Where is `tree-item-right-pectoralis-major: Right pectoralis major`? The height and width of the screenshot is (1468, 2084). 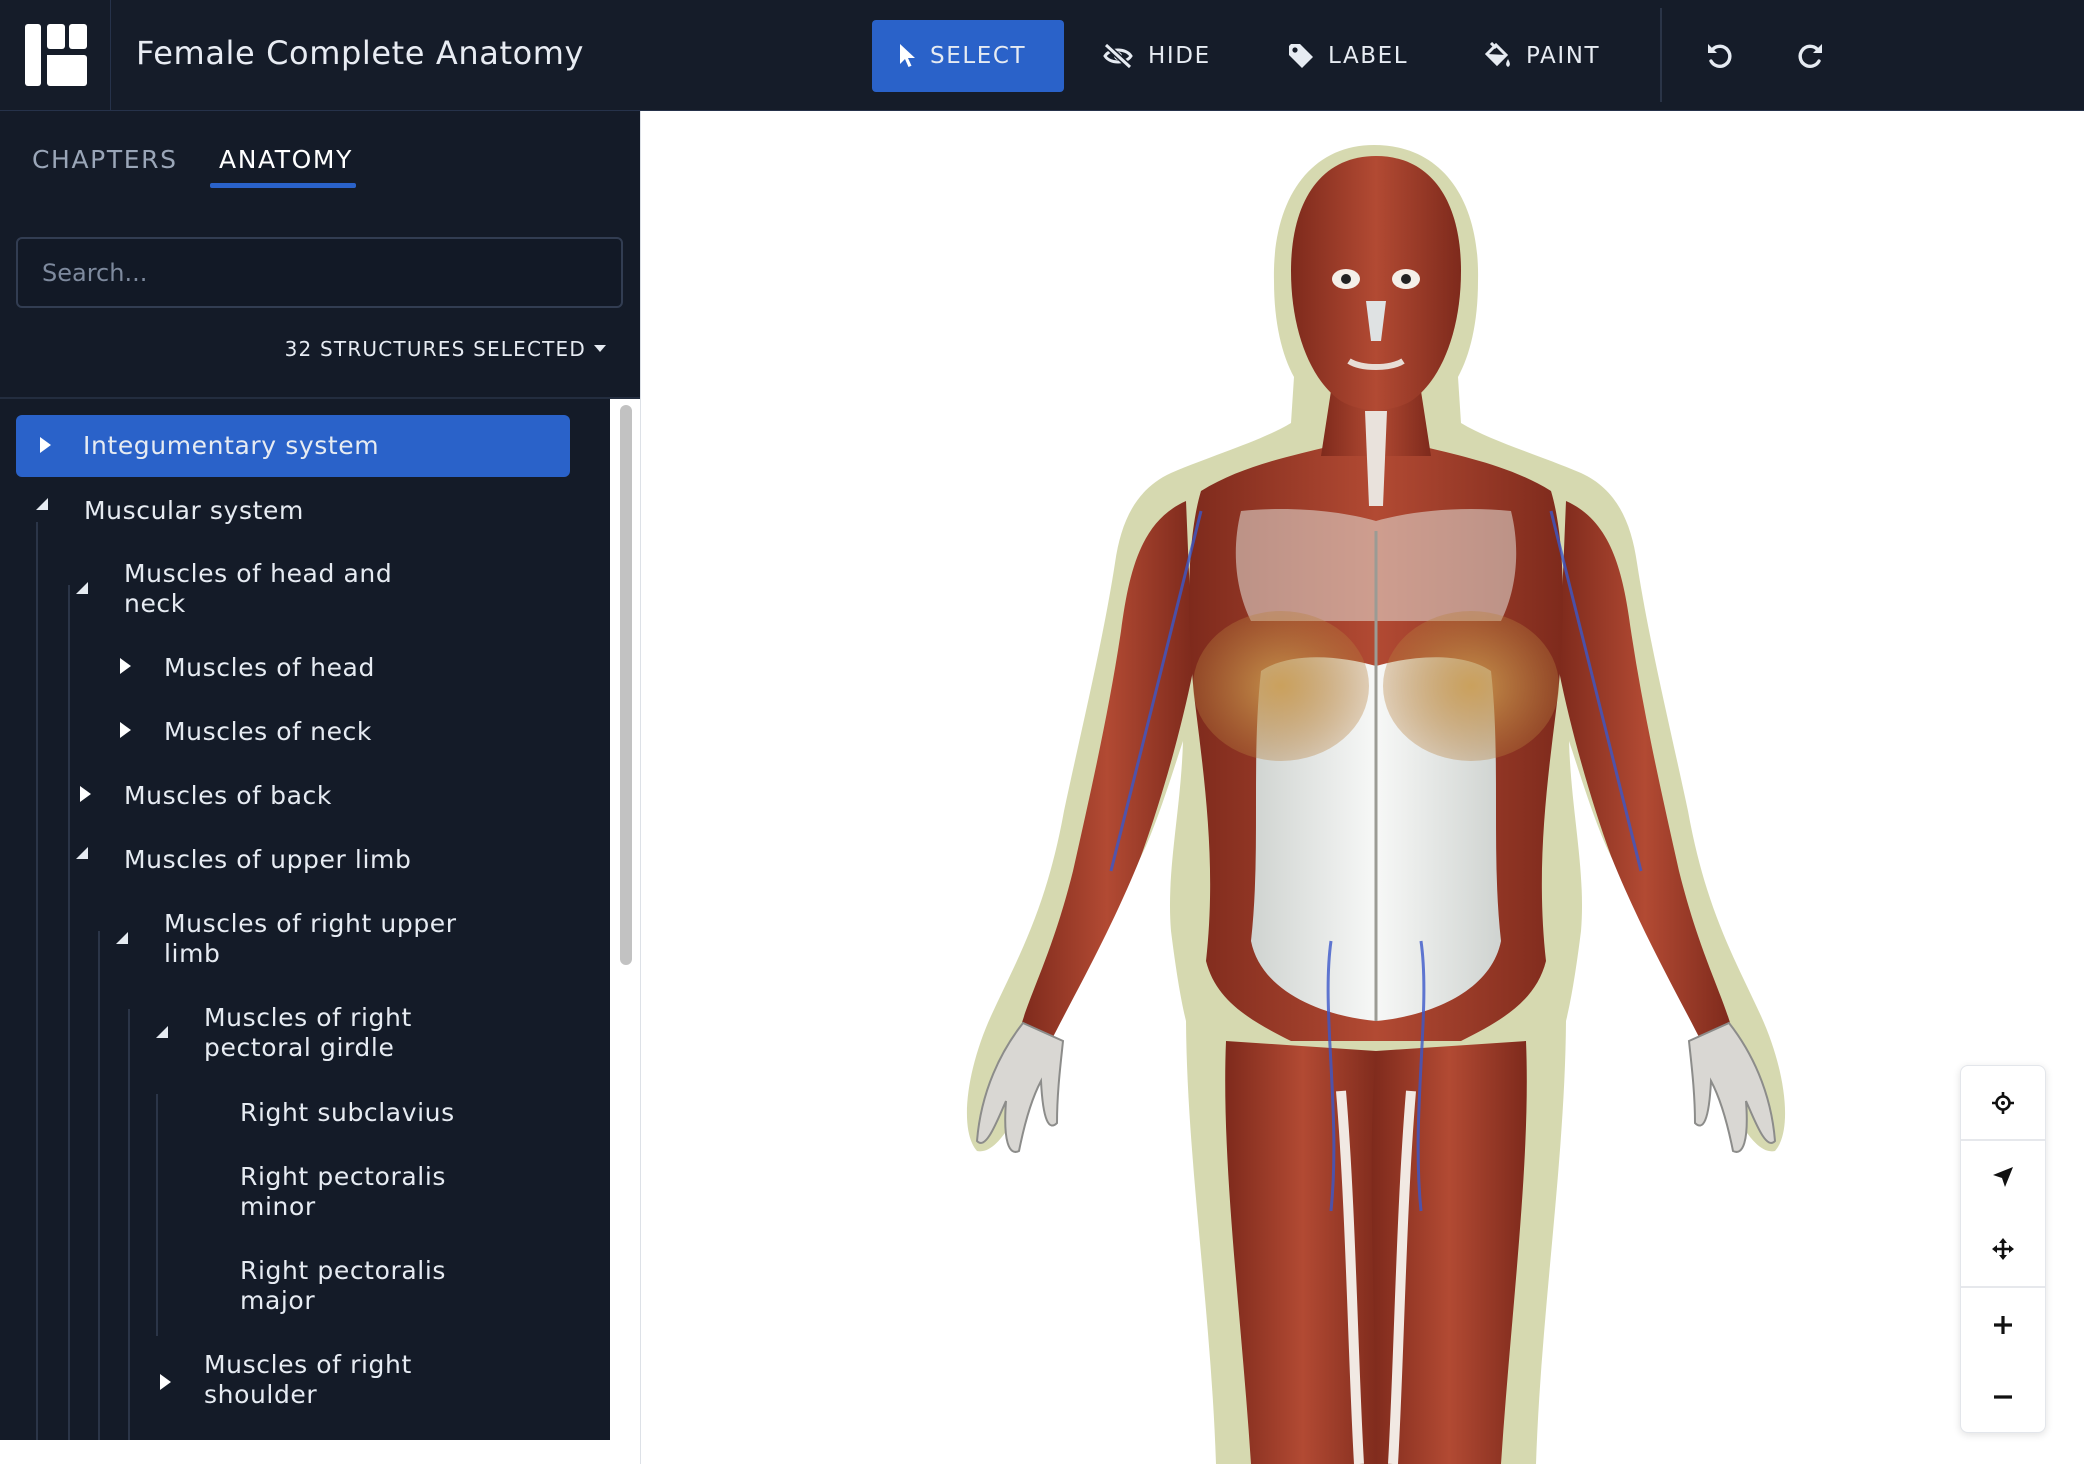 tree-item-right-pectoralis-major: Right pectoralis major is located at coordinates (300, 1288).